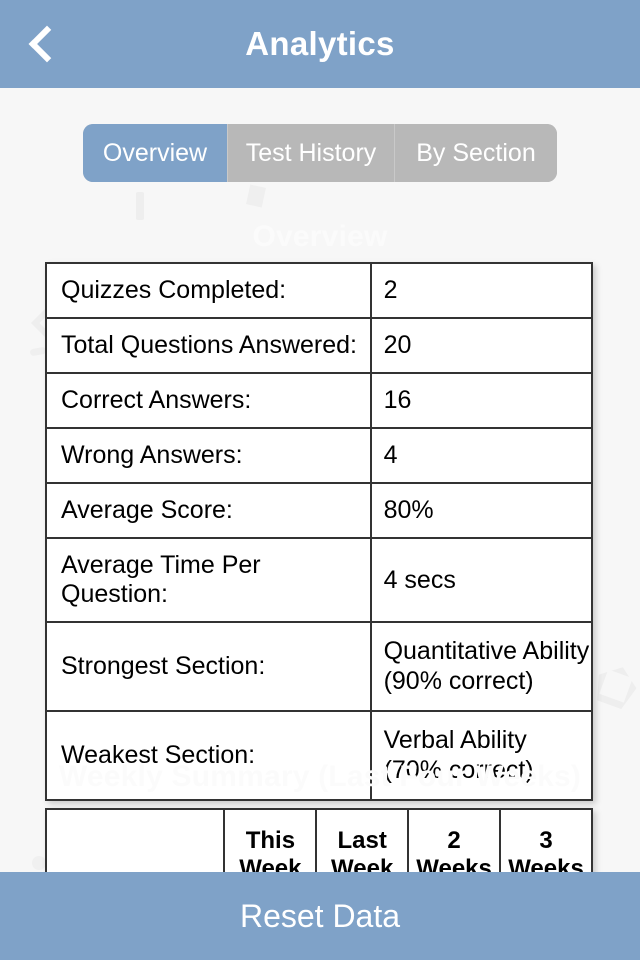  Describe the element at coordinates (481, 290) in the screenshot. I see `row-value: 2` at that location.